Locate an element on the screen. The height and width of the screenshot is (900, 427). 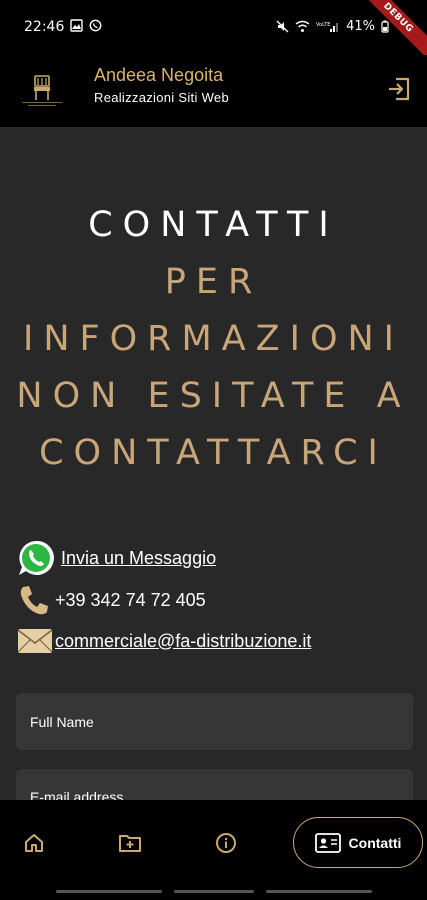
nav-projects is located at coordinates (130, 843).